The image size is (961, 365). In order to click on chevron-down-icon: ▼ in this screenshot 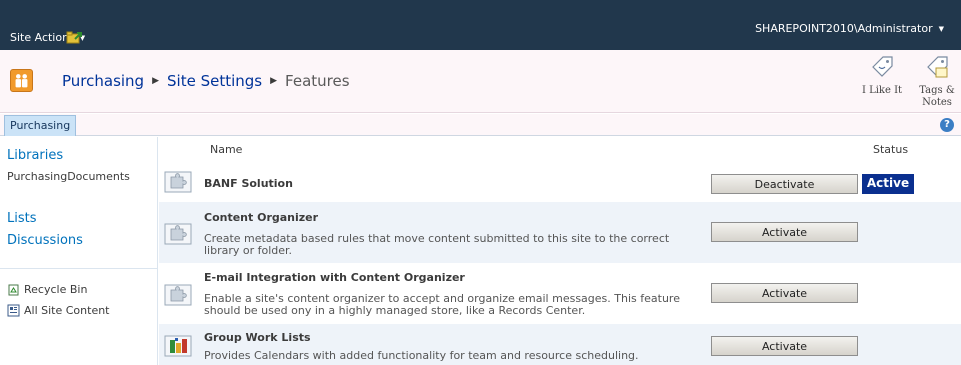, I will do `click(941, 28)`.